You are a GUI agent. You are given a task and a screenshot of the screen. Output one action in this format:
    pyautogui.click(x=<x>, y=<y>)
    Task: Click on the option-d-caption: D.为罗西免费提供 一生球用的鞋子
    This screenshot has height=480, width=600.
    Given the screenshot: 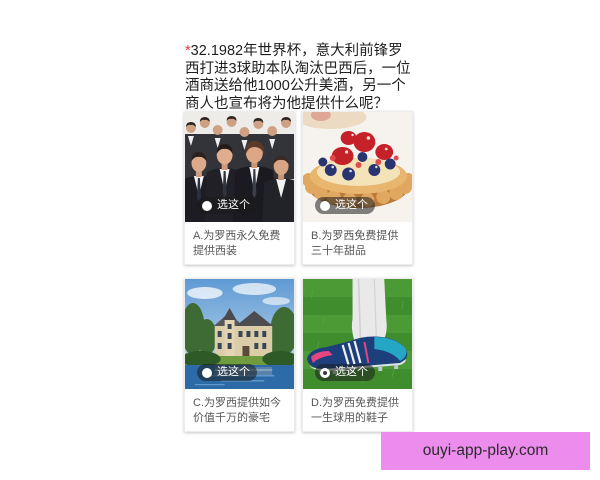 What is the action you would take?
    pyautogui.click(x=357, y=410)
    